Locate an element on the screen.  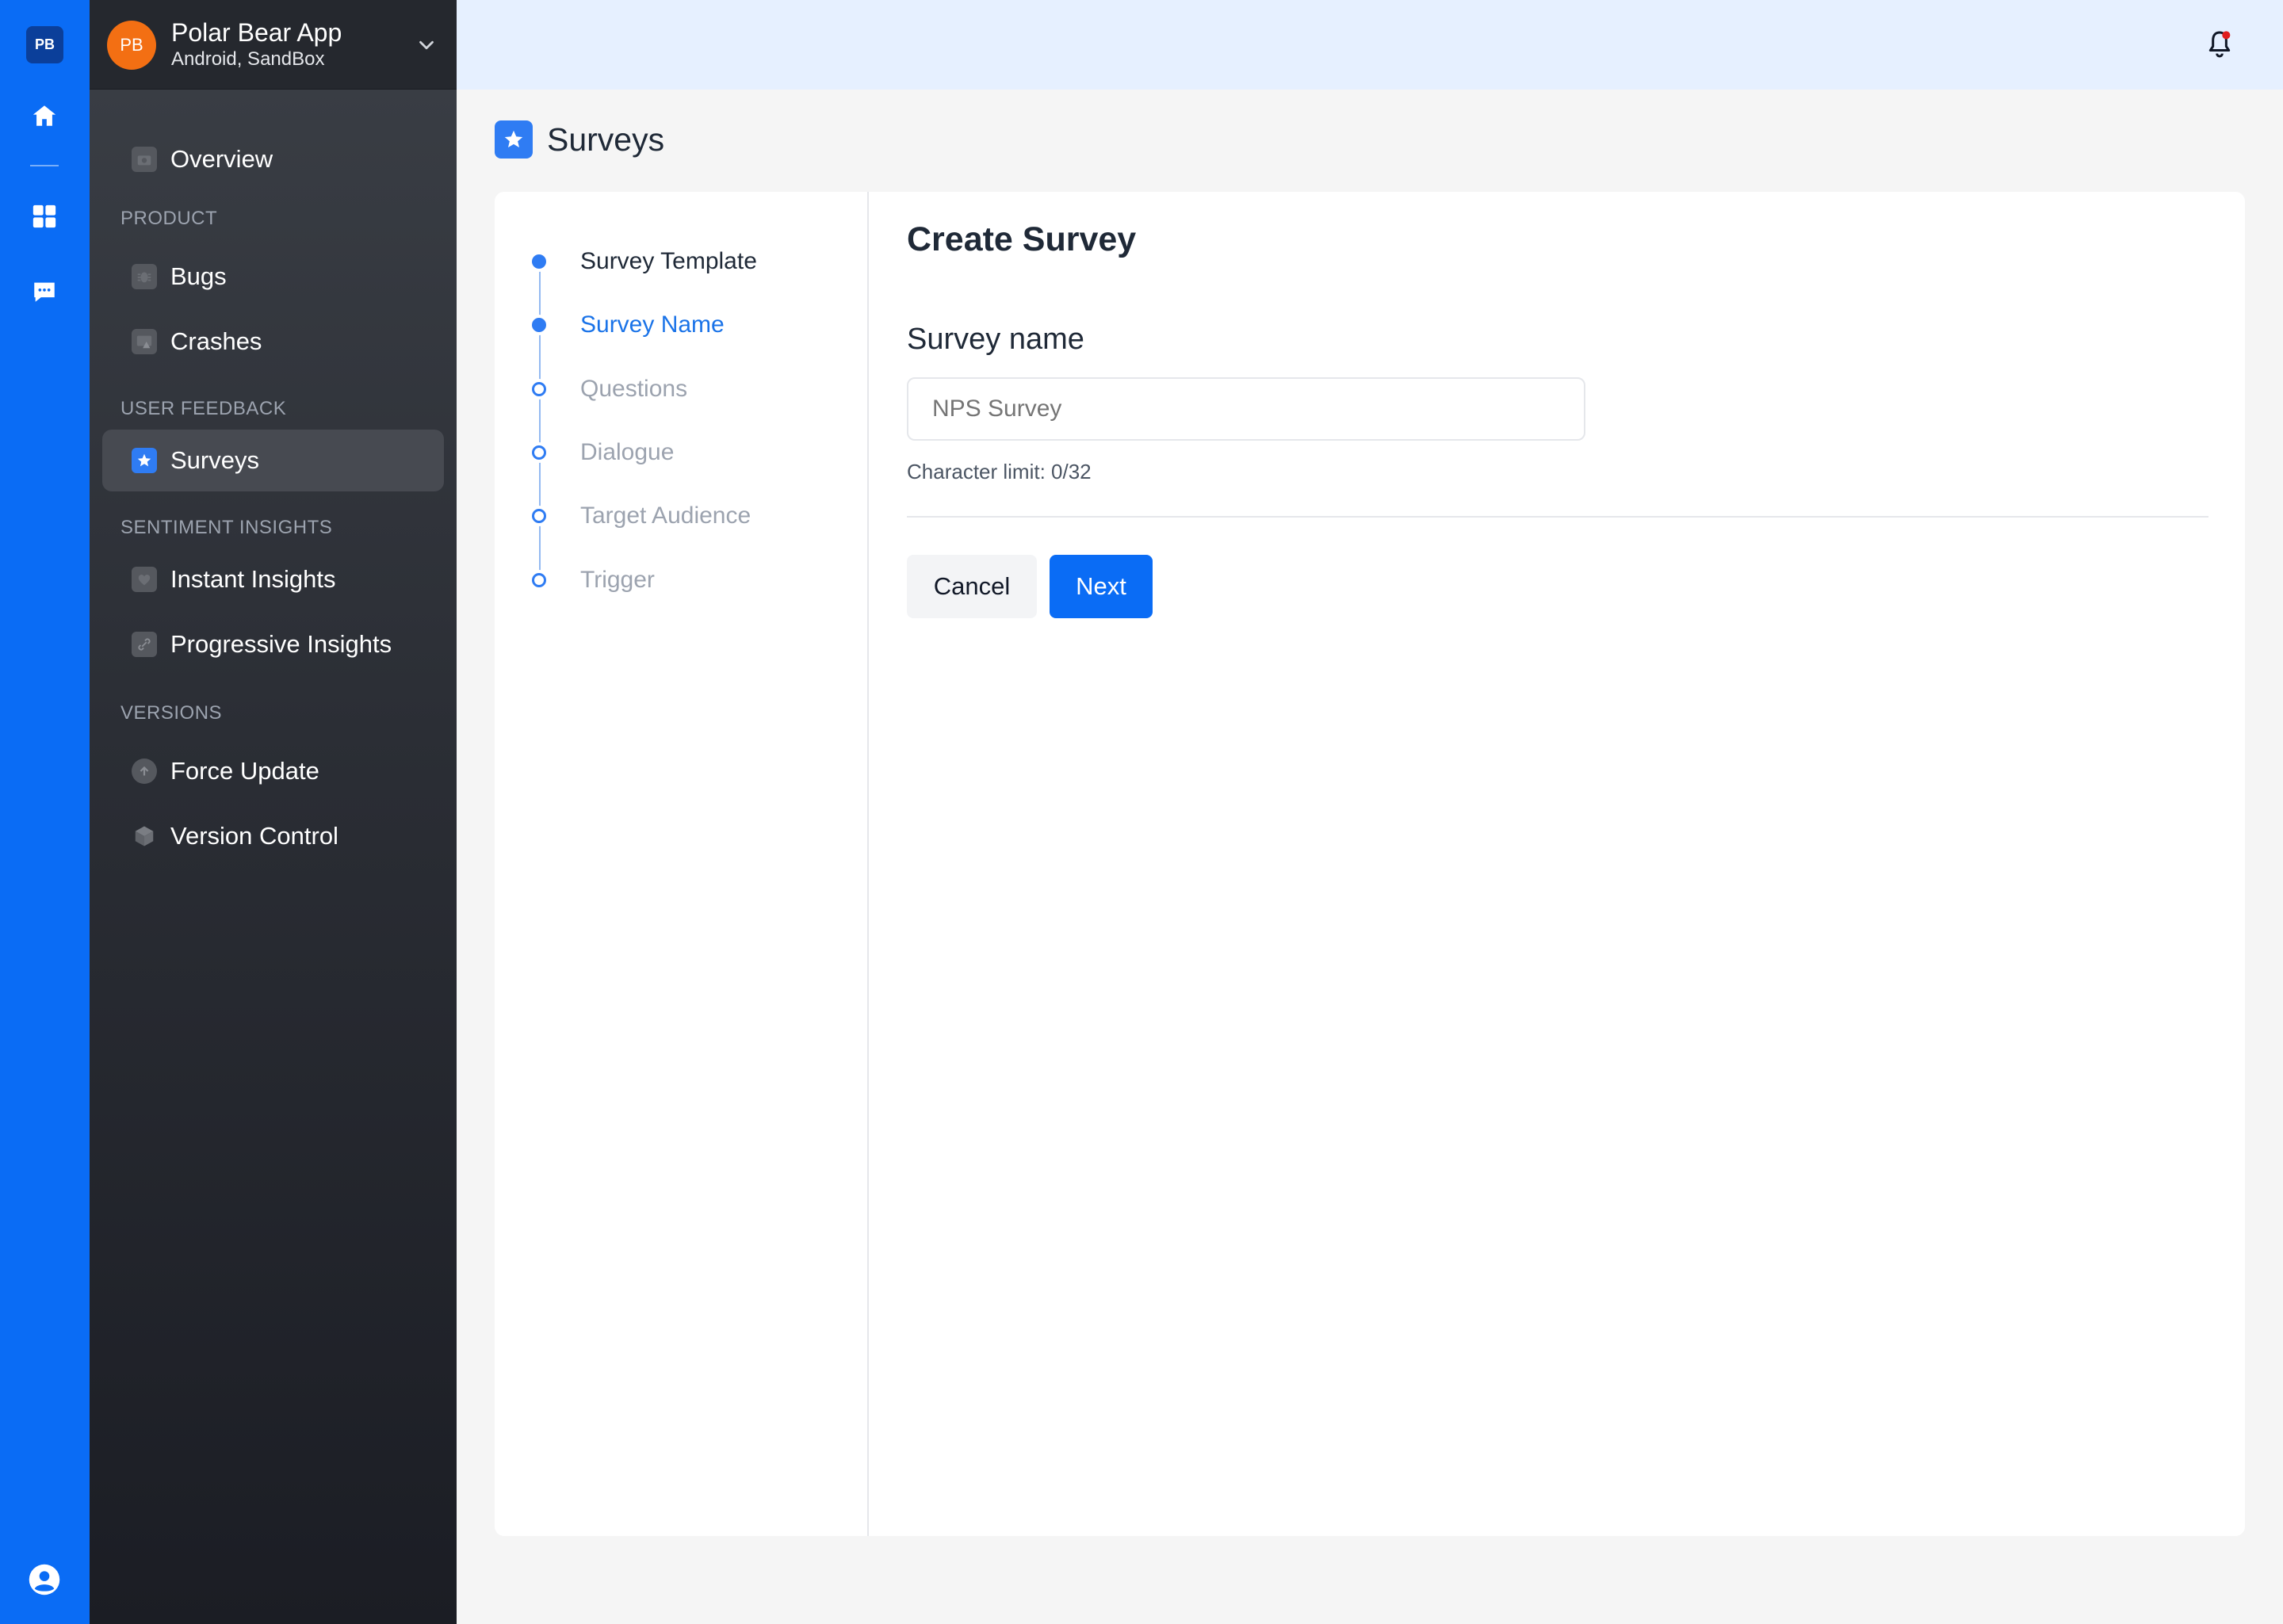
sidebar-item-force-update: Force Update is located at coordinates (273, 771).